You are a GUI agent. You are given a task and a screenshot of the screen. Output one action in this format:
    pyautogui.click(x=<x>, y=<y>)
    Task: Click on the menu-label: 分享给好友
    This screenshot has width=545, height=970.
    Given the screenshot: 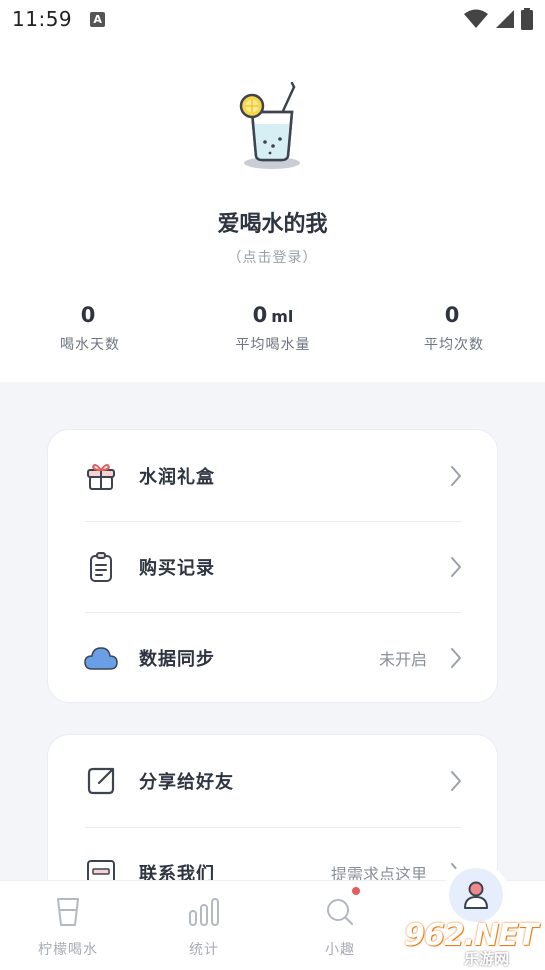 What is the action you would take?
    pyautogui.click(x=186, y=782)
    